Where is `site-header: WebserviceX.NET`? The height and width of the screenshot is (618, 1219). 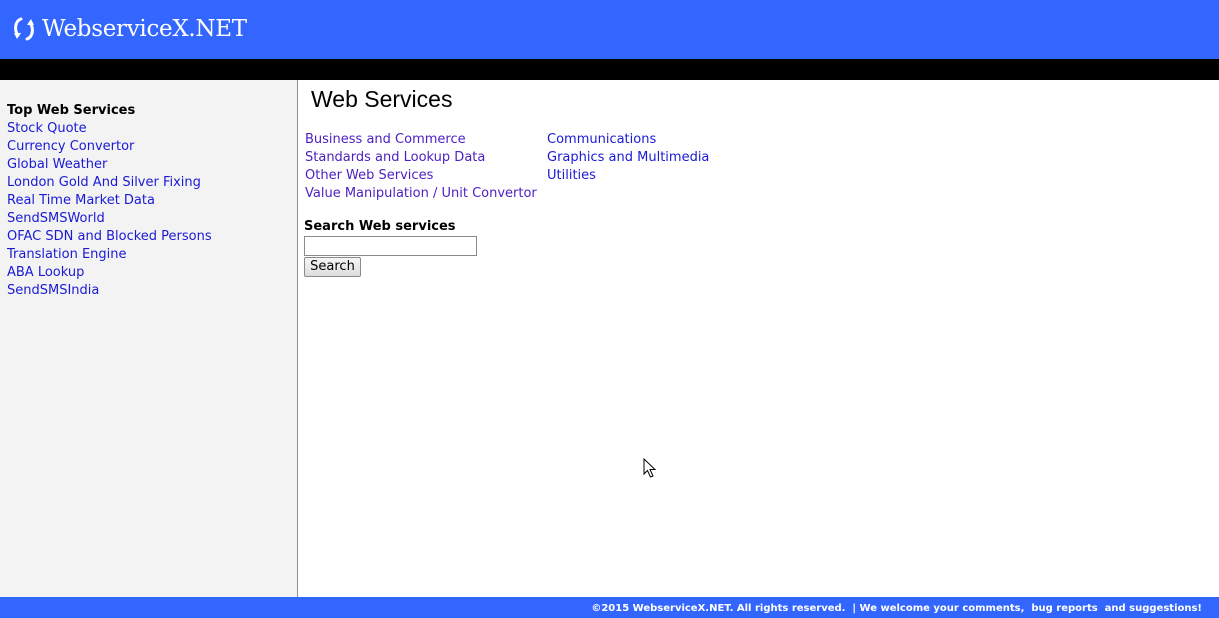
site-header: WebserviceX.NET is located at coordinates (609, 29).